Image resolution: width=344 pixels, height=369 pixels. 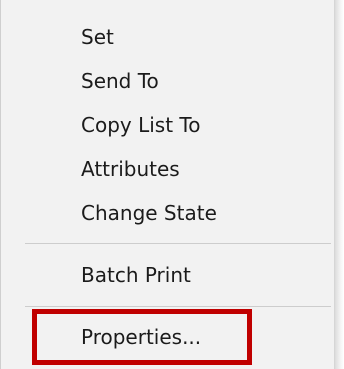 I want to click on menu-shadow, so click(x=339, y=184).